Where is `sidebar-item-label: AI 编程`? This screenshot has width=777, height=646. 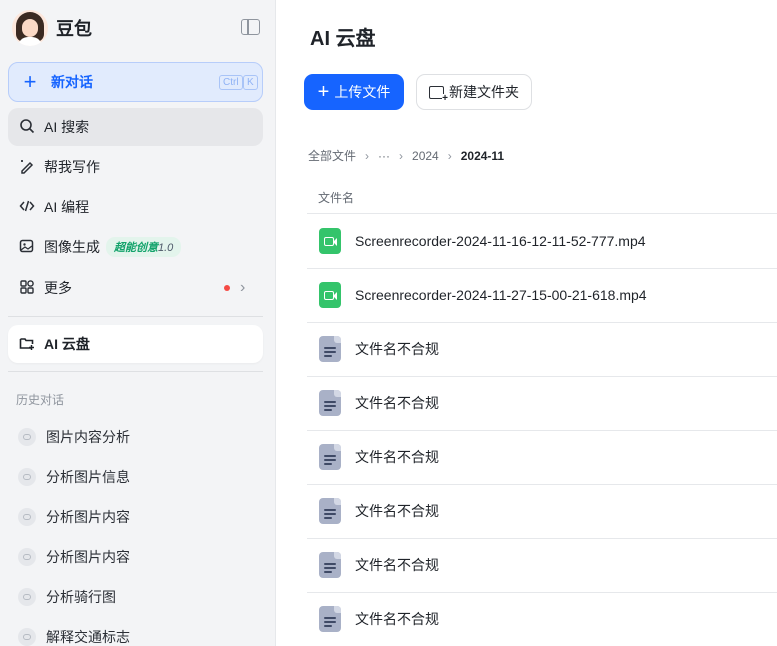 sidebar-item-label: AI 编程 is located at coordinates (67, 207).